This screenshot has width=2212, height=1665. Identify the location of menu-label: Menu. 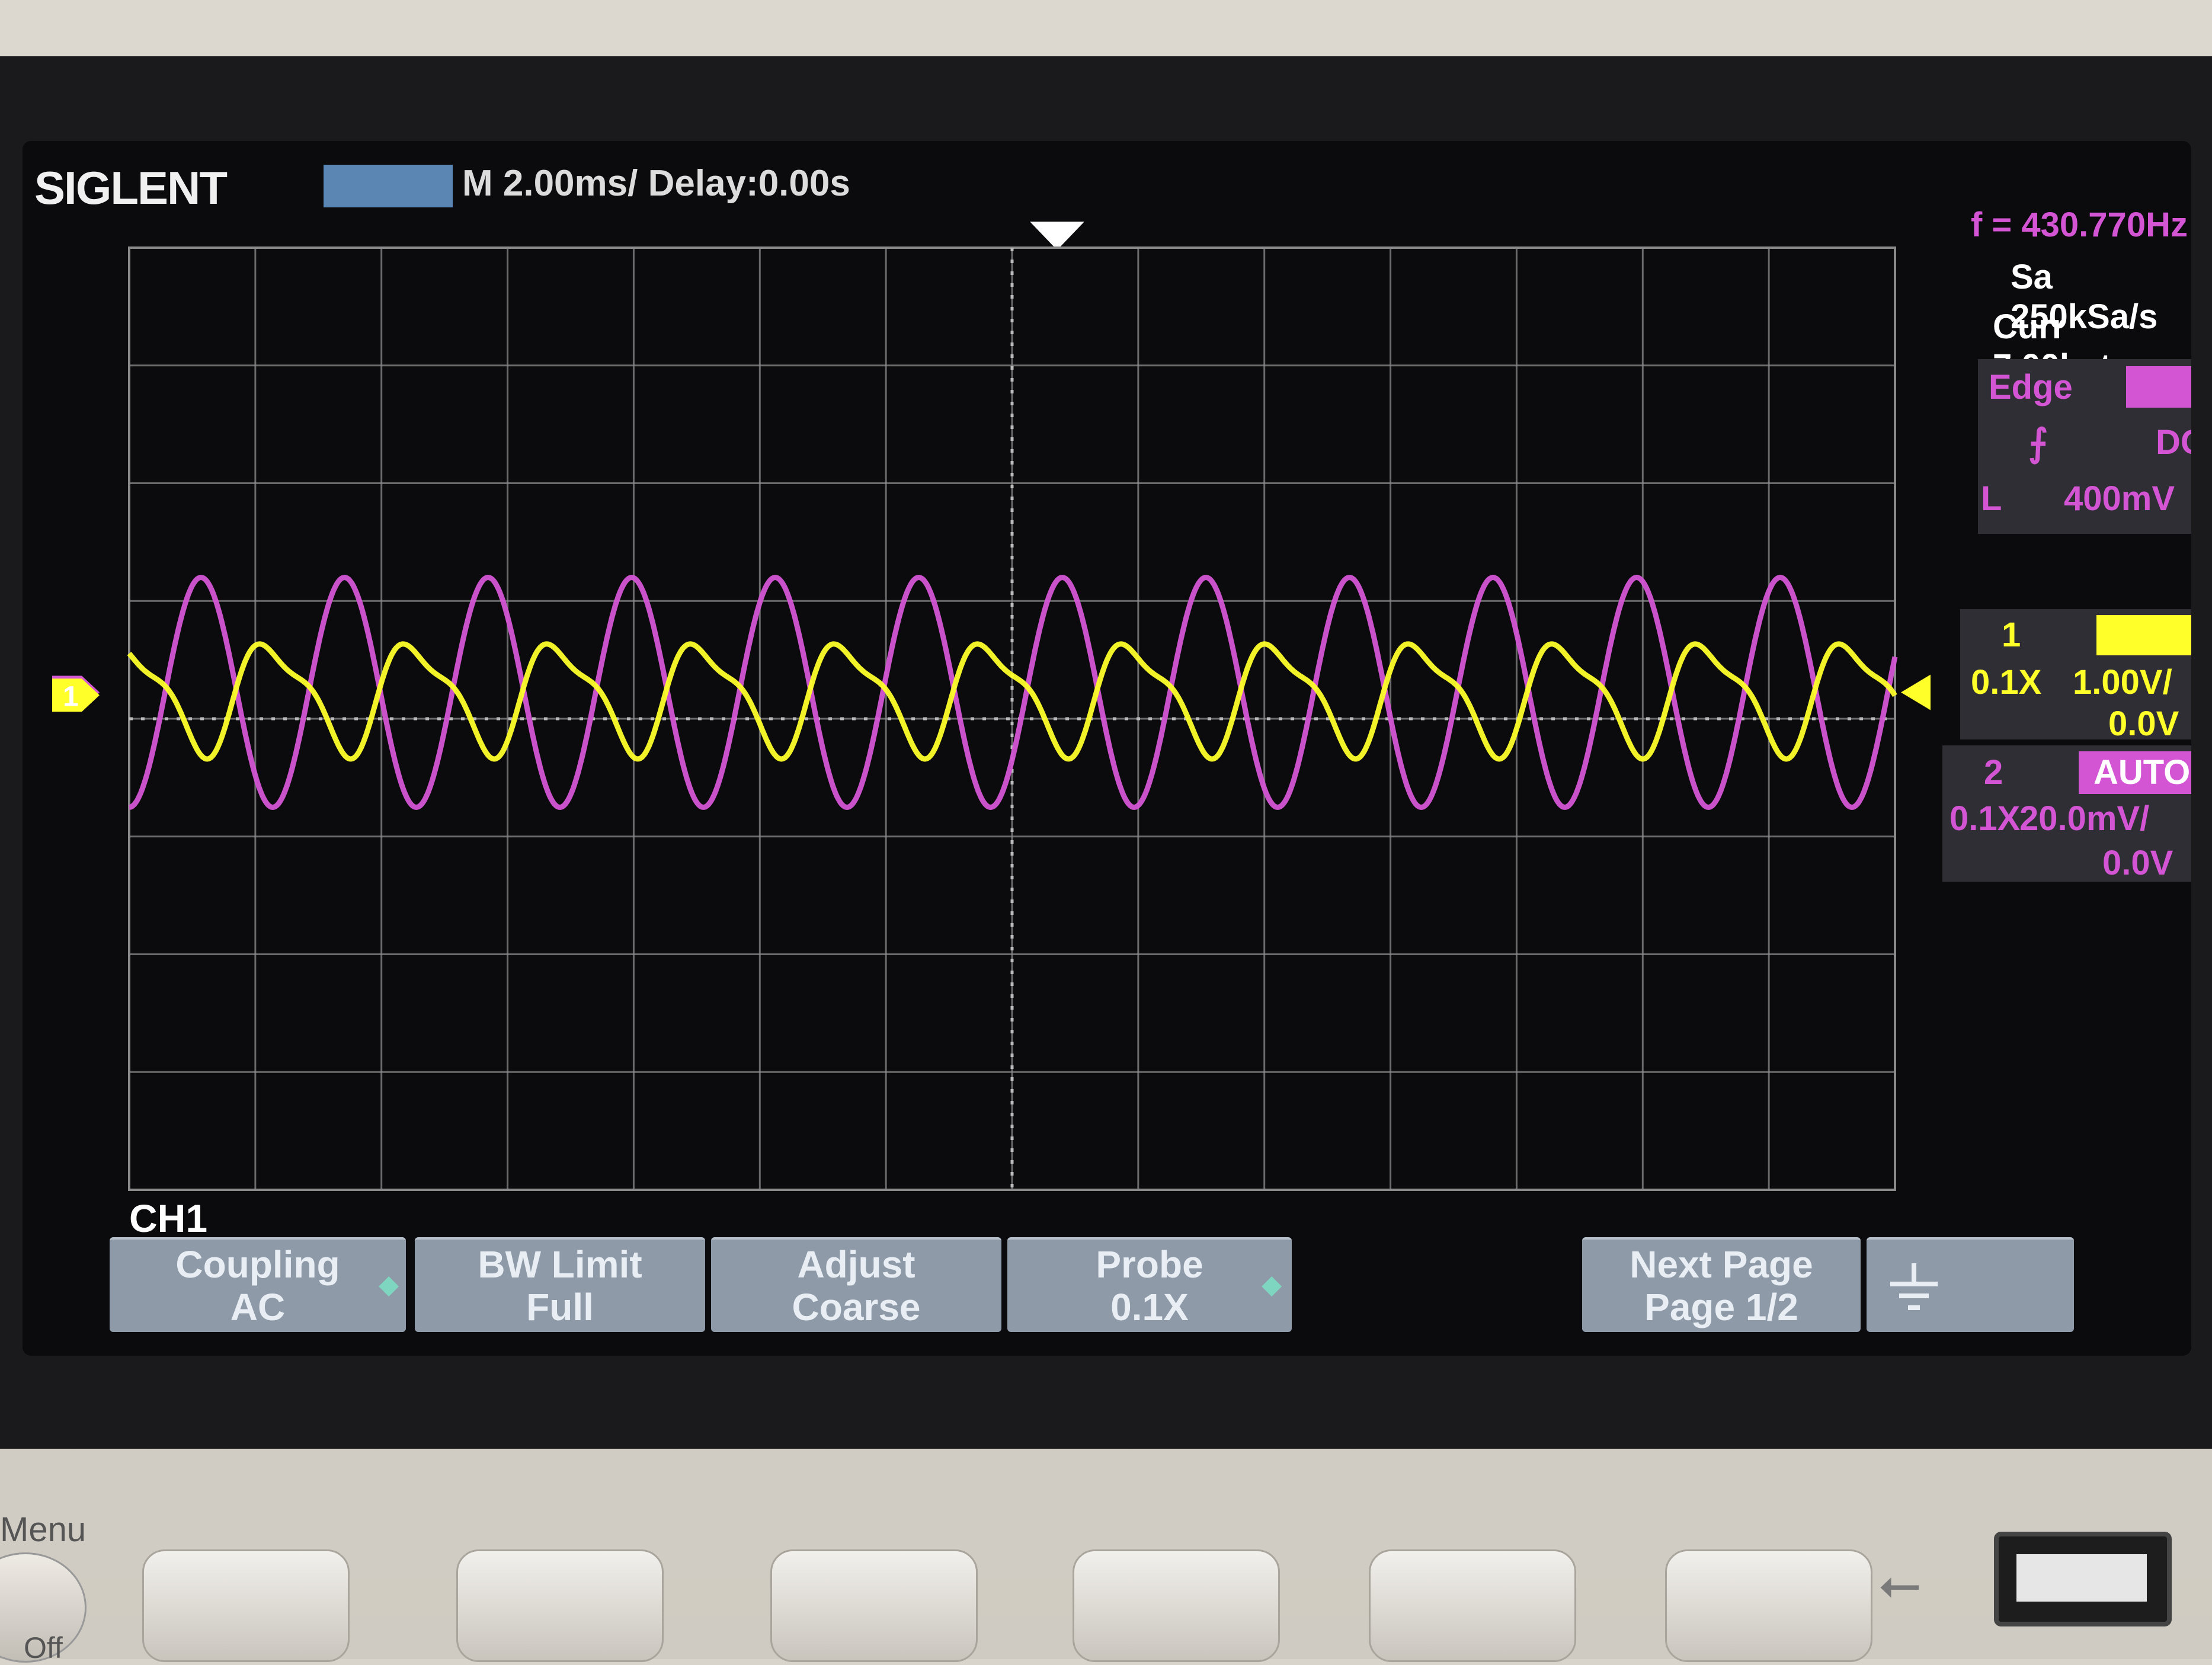
(43, 1529).